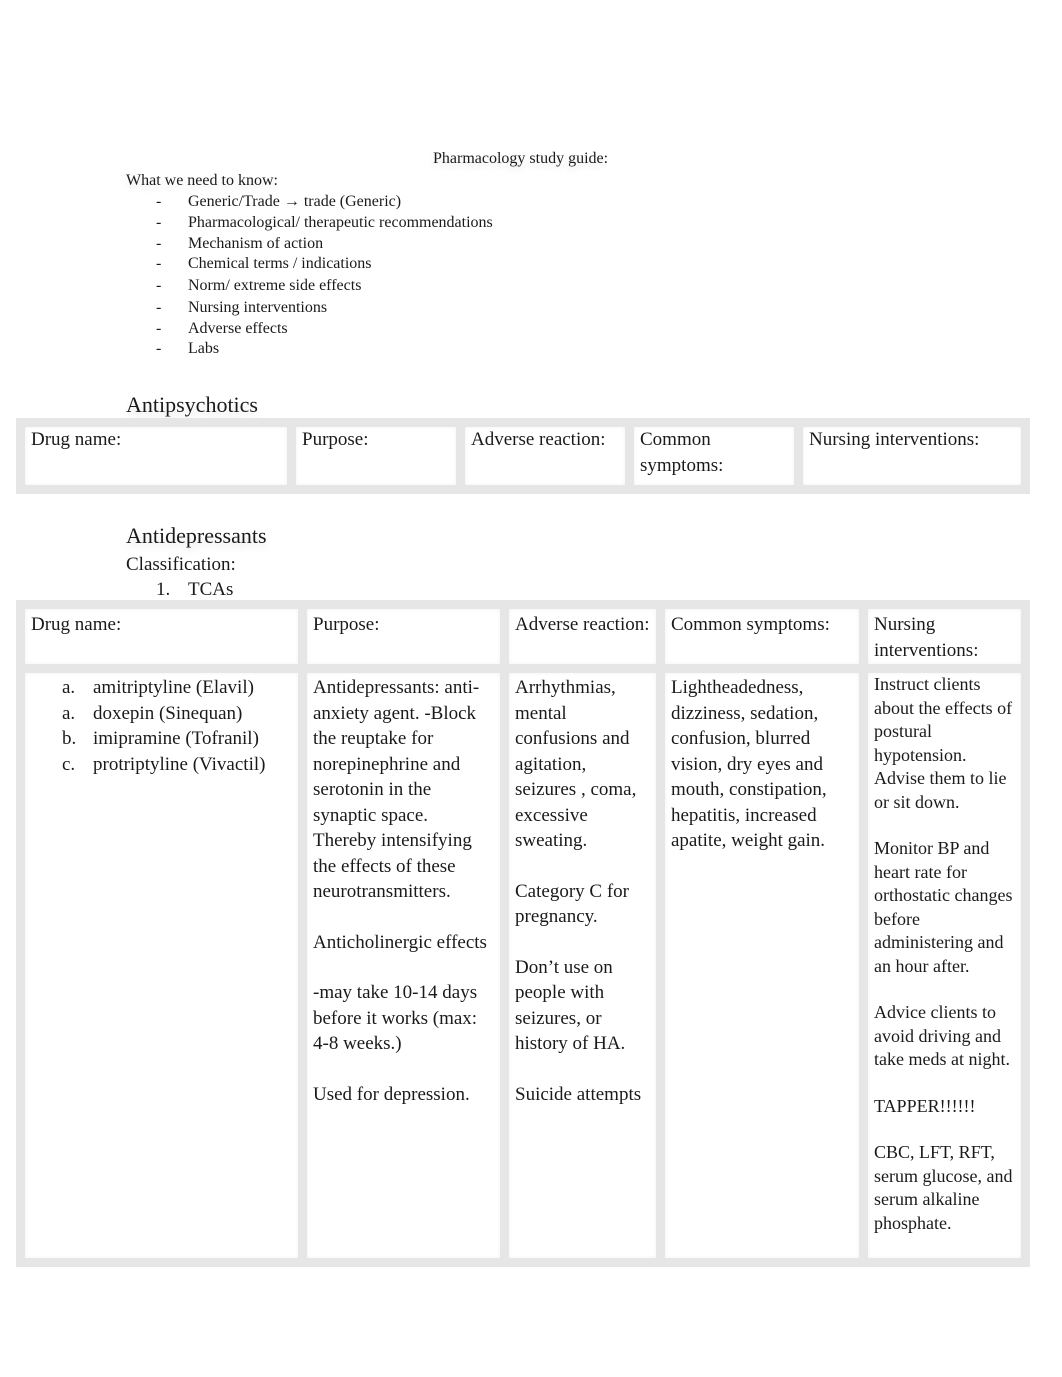 This screenshot has height=1377, width=1062. I want to click on classification-text: TCAs, so click(211, 589).